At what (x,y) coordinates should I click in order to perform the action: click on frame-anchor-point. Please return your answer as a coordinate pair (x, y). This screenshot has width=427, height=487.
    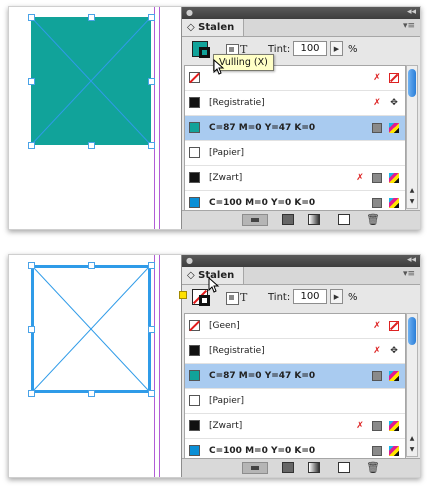
    Looking at the image, I should click on (183, 295).